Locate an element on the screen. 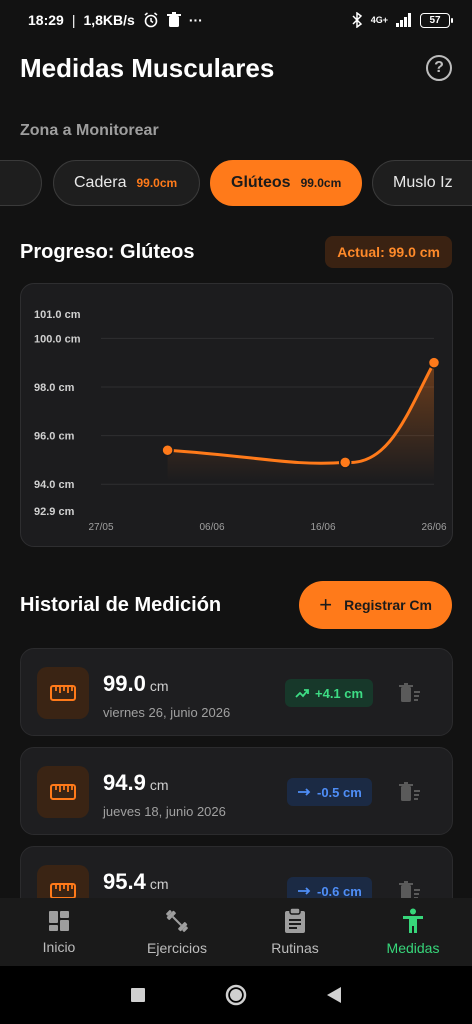 This screenshot has height=1024, width=472. dashboard-icon is located at coordinates (59, 921).